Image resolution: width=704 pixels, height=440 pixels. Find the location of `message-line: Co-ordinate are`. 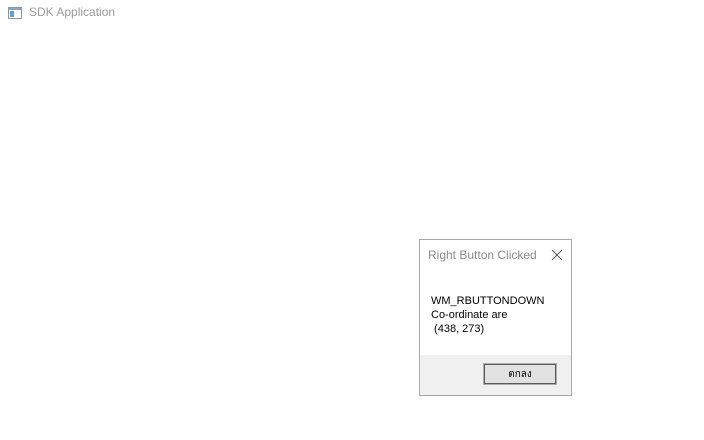

message-line: Co-ordinate are is located at coordinates (469, 315).